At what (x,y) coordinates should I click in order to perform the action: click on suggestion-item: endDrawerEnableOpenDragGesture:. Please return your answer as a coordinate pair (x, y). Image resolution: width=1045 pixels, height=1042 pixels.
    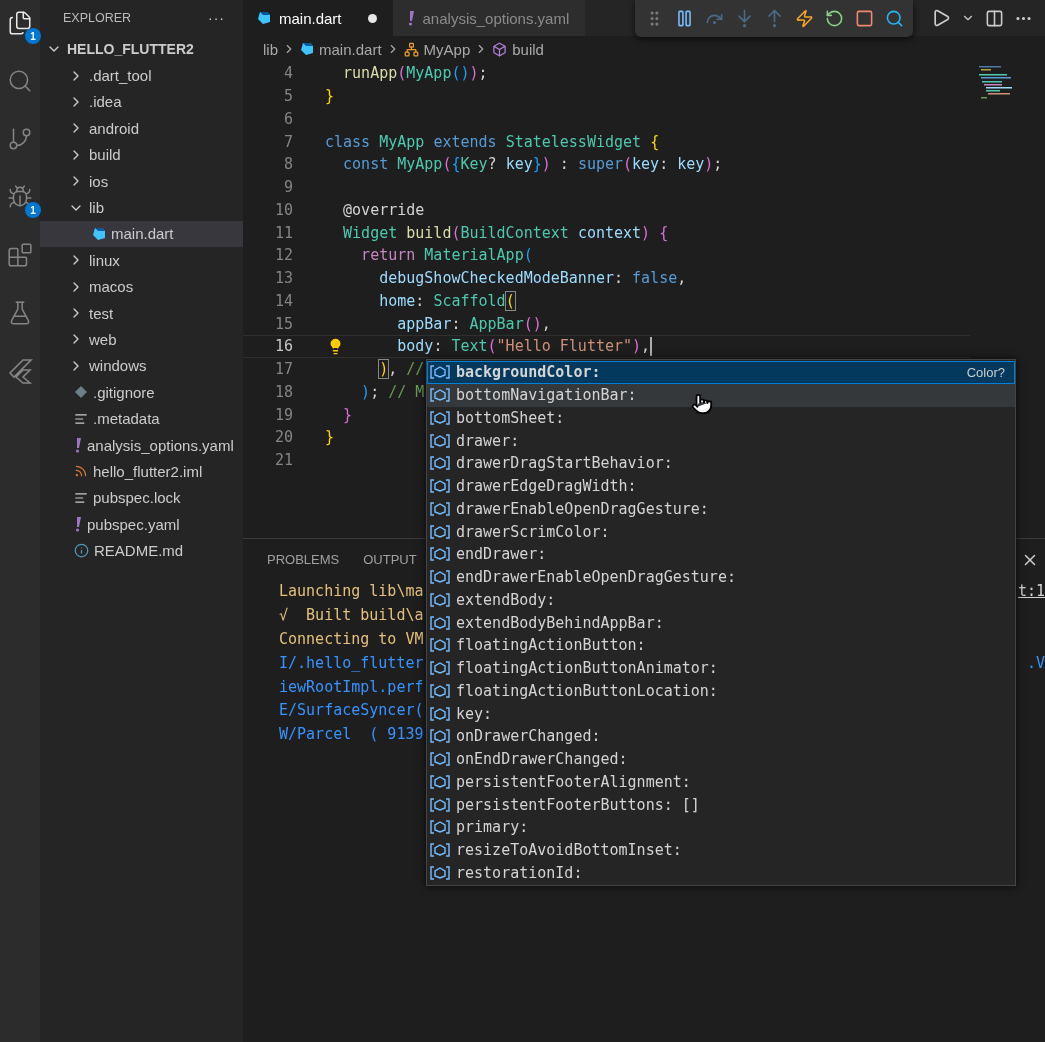
    Looking at the image, I should click on (721, 577).